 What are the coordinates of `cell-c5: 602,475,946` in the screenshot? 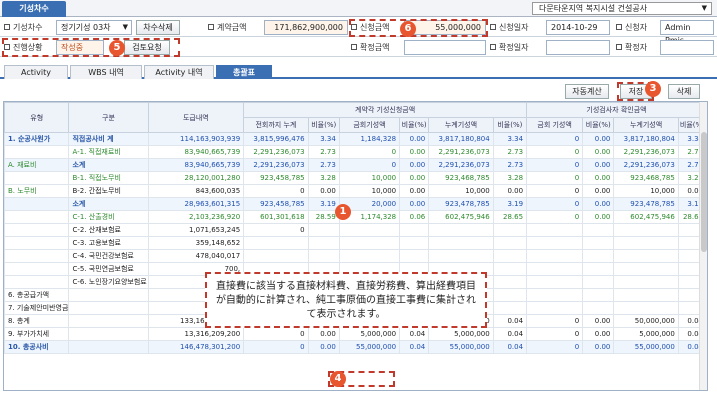 It's located at (461, 217).